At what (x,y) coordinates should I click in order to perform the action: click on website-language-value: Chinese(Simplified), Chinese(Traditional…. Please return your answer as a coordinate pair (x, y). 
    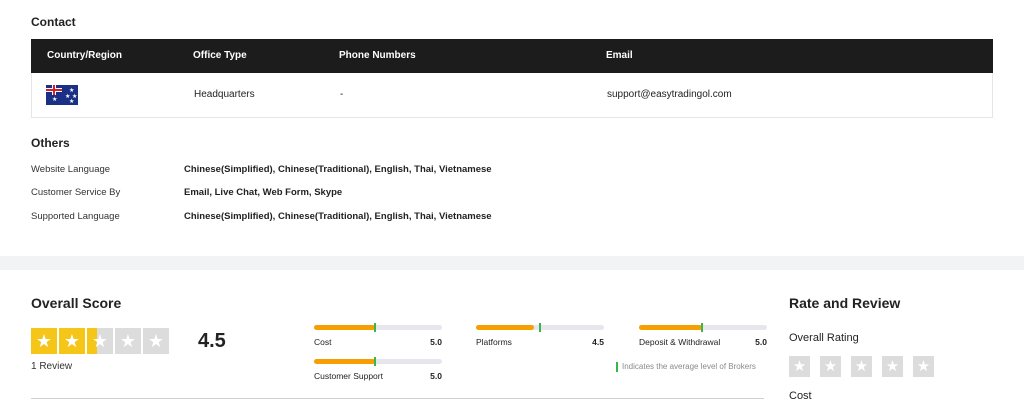
    Looking at the image, I should click on (338, 169).